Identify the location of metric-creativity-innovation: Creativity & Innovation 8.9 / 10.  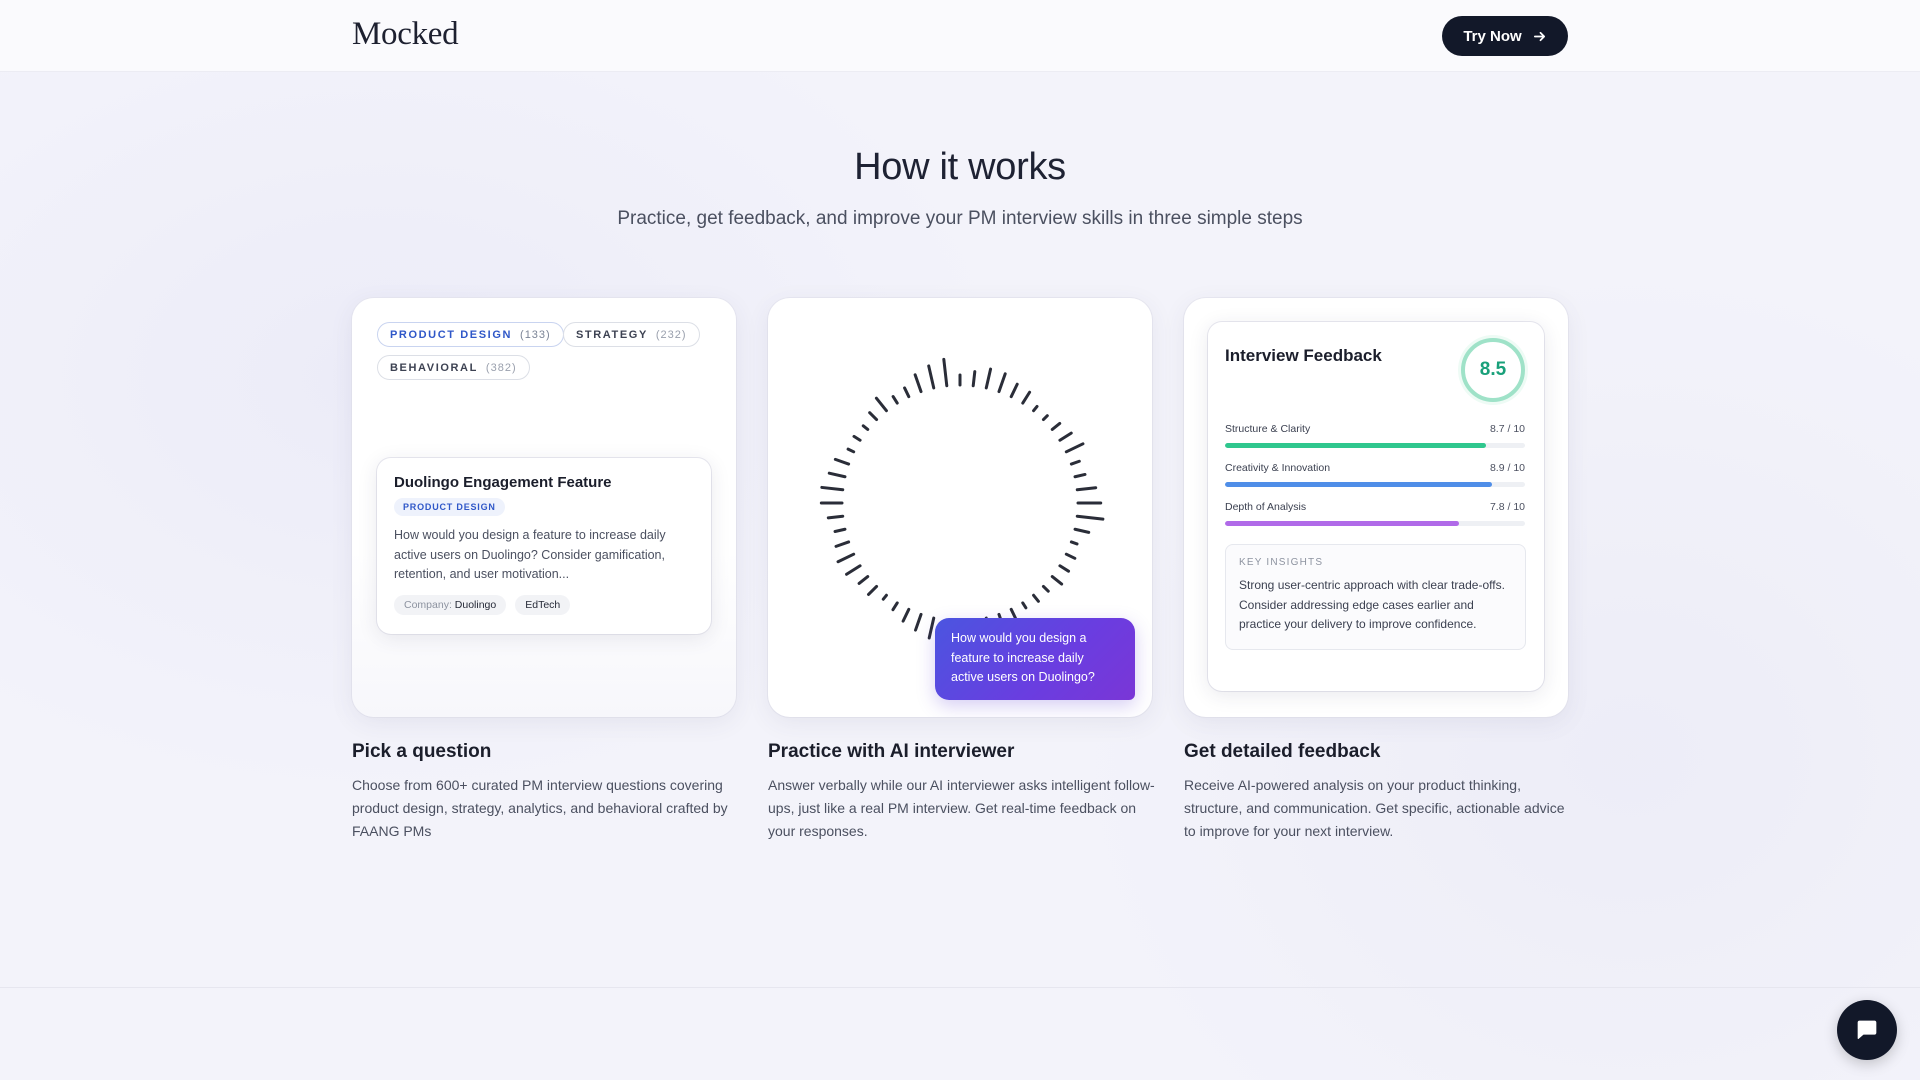
(1375, 474).